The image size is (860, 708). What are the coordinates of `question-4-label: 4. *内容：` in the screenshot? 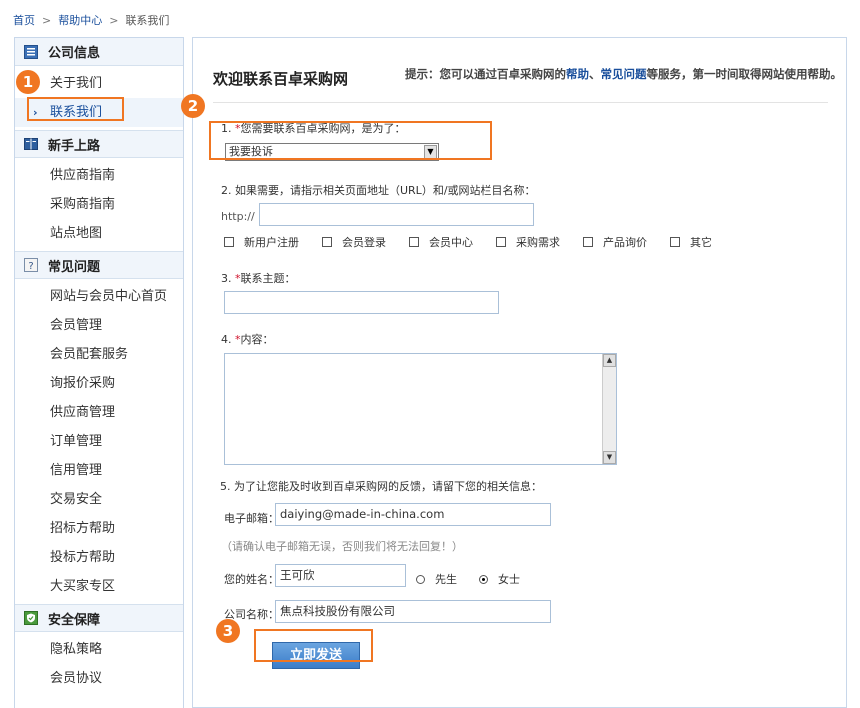 It's located at (247, 339).